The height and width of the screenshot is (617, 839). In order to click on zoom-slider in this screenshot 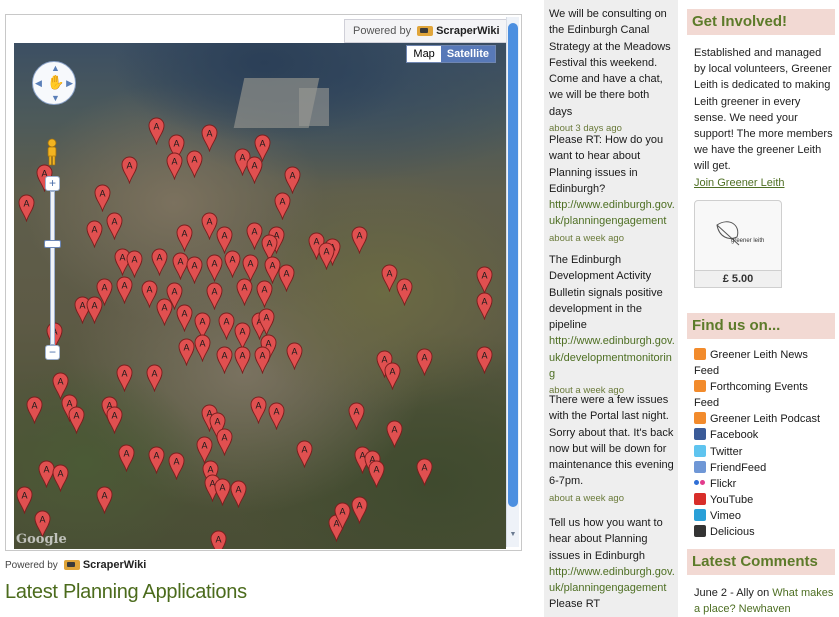, I will do `click(52, 268)`.